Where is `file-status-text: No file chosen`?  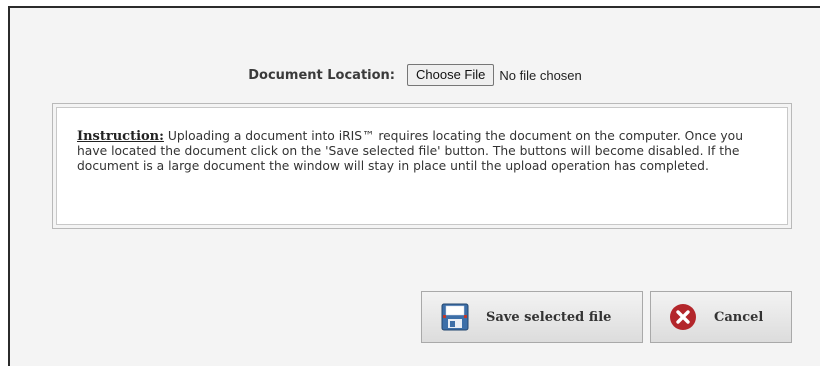 file-status-text: No file chosen is located at coordinates (540, 75).